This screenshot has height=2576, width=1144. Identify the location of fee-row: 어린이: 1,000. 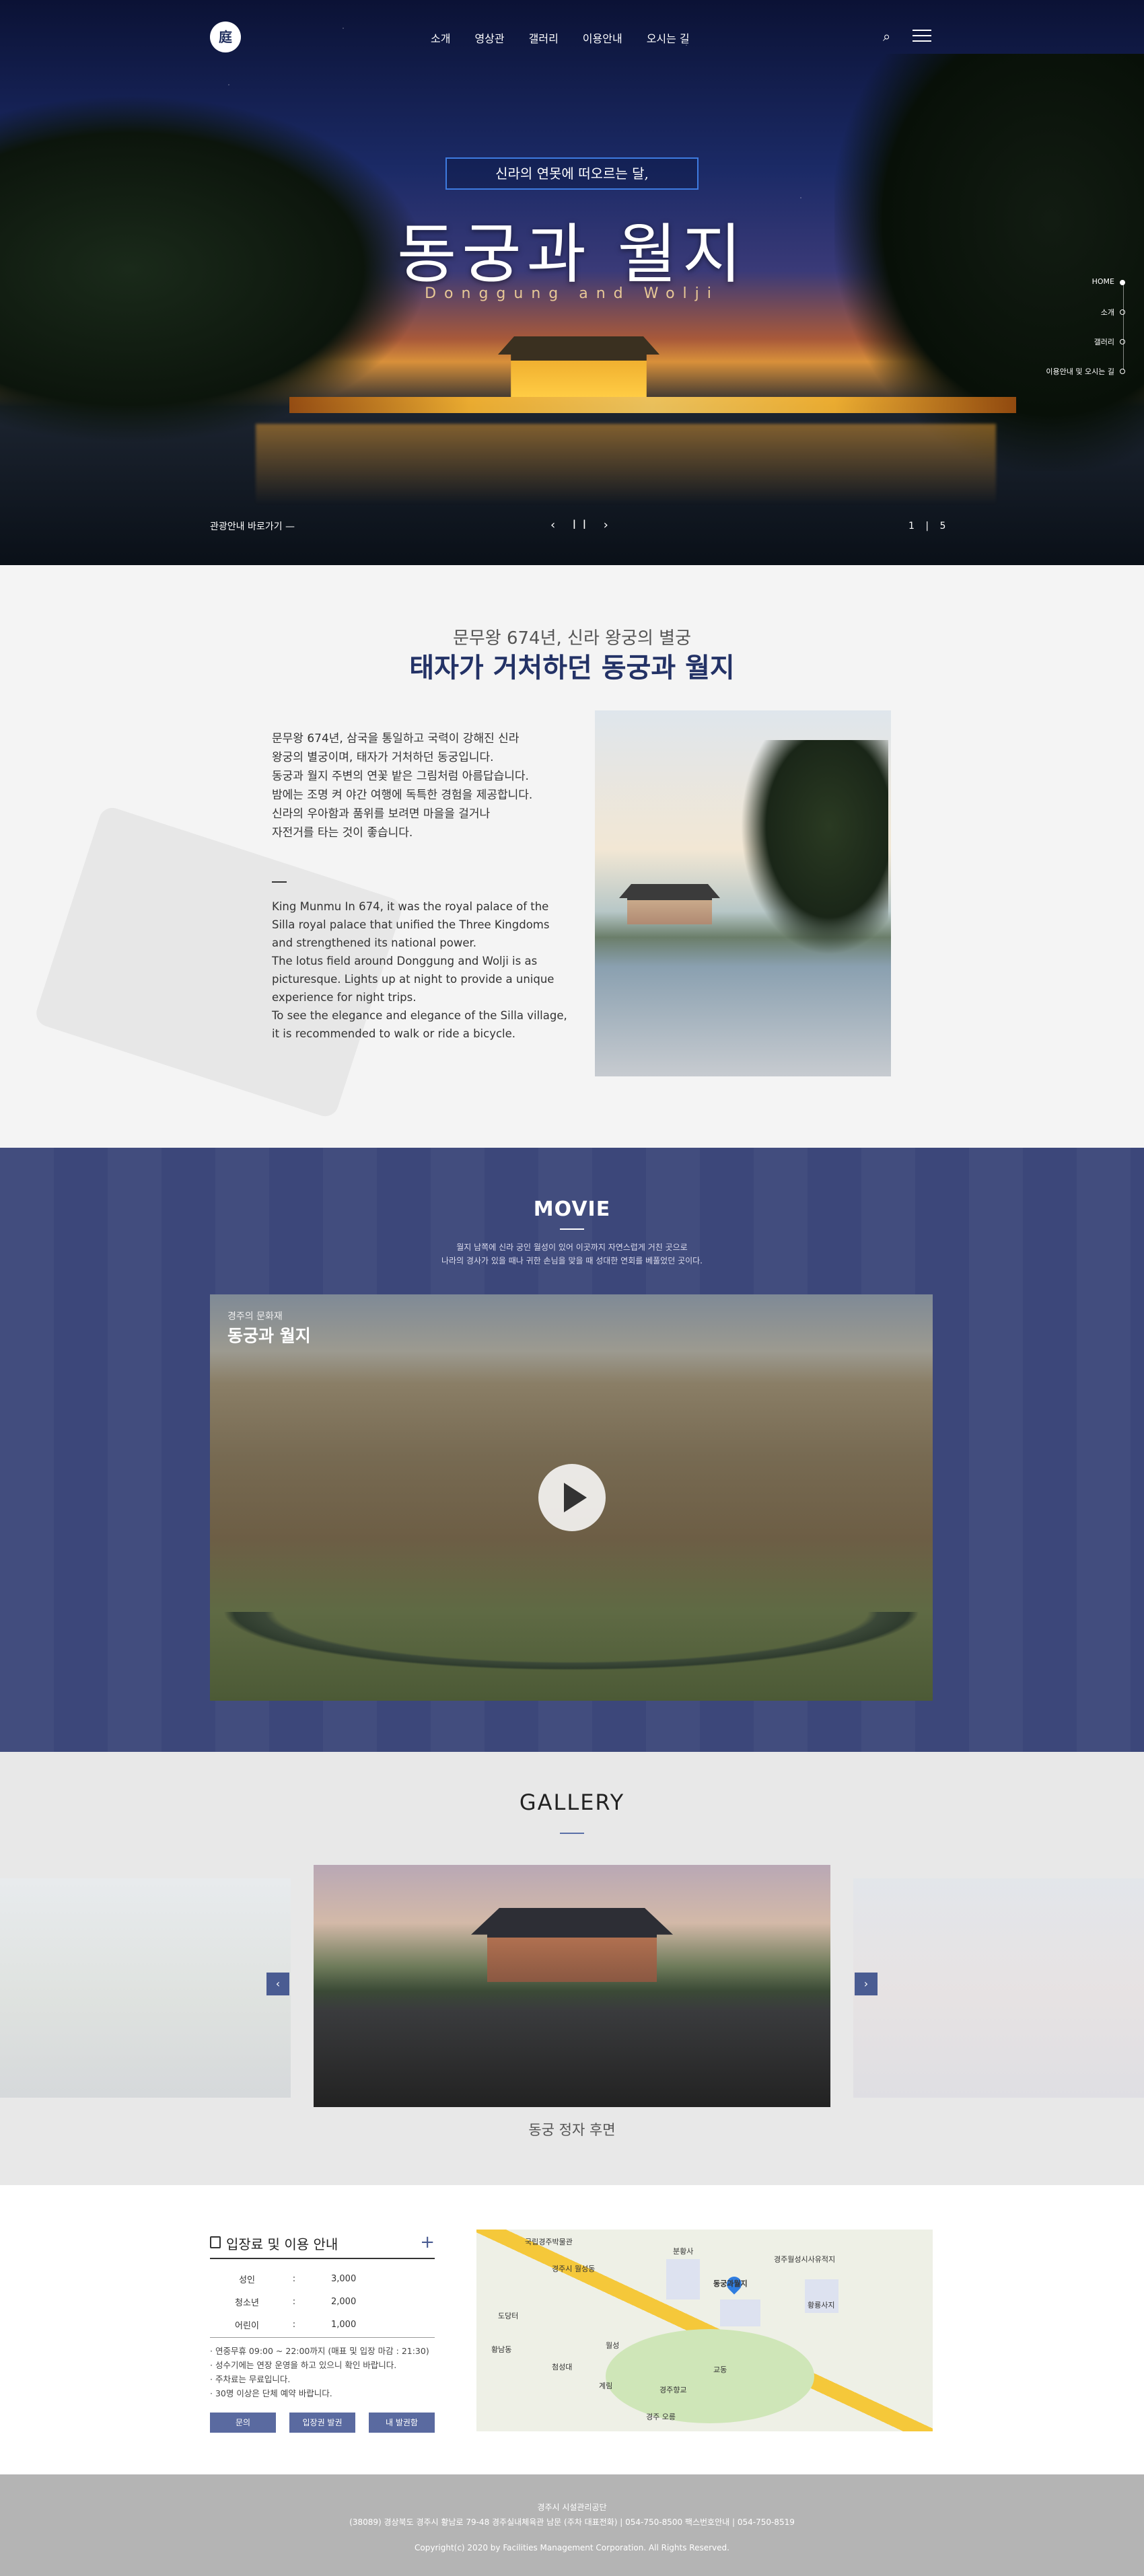
(322, 2324).